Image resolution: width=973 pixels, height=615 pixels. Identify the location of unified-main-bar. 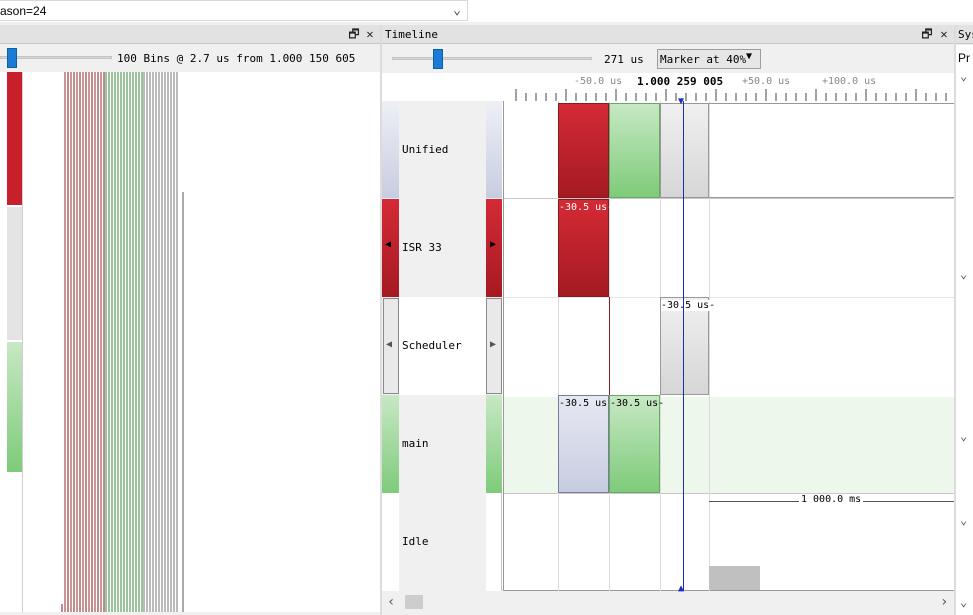
(634, 150).